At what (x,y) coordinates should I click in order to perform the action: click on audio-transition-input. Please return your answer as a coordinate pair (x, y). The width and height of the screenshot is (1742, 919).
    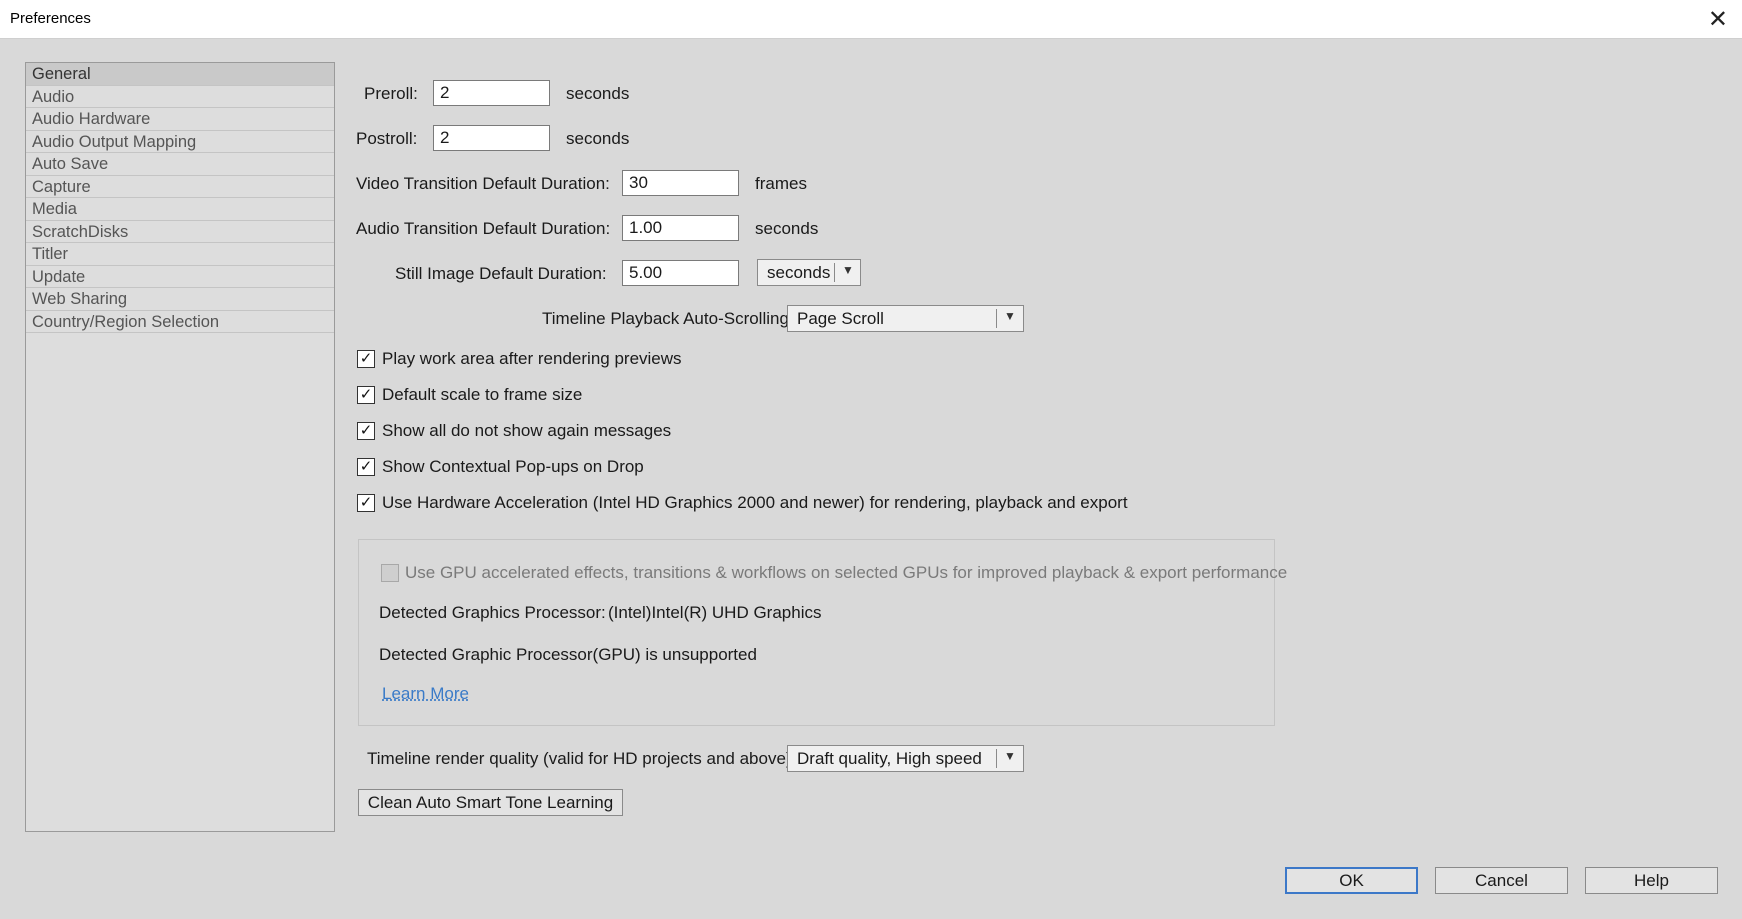
    Looking at the image, I should click on (680, 228).